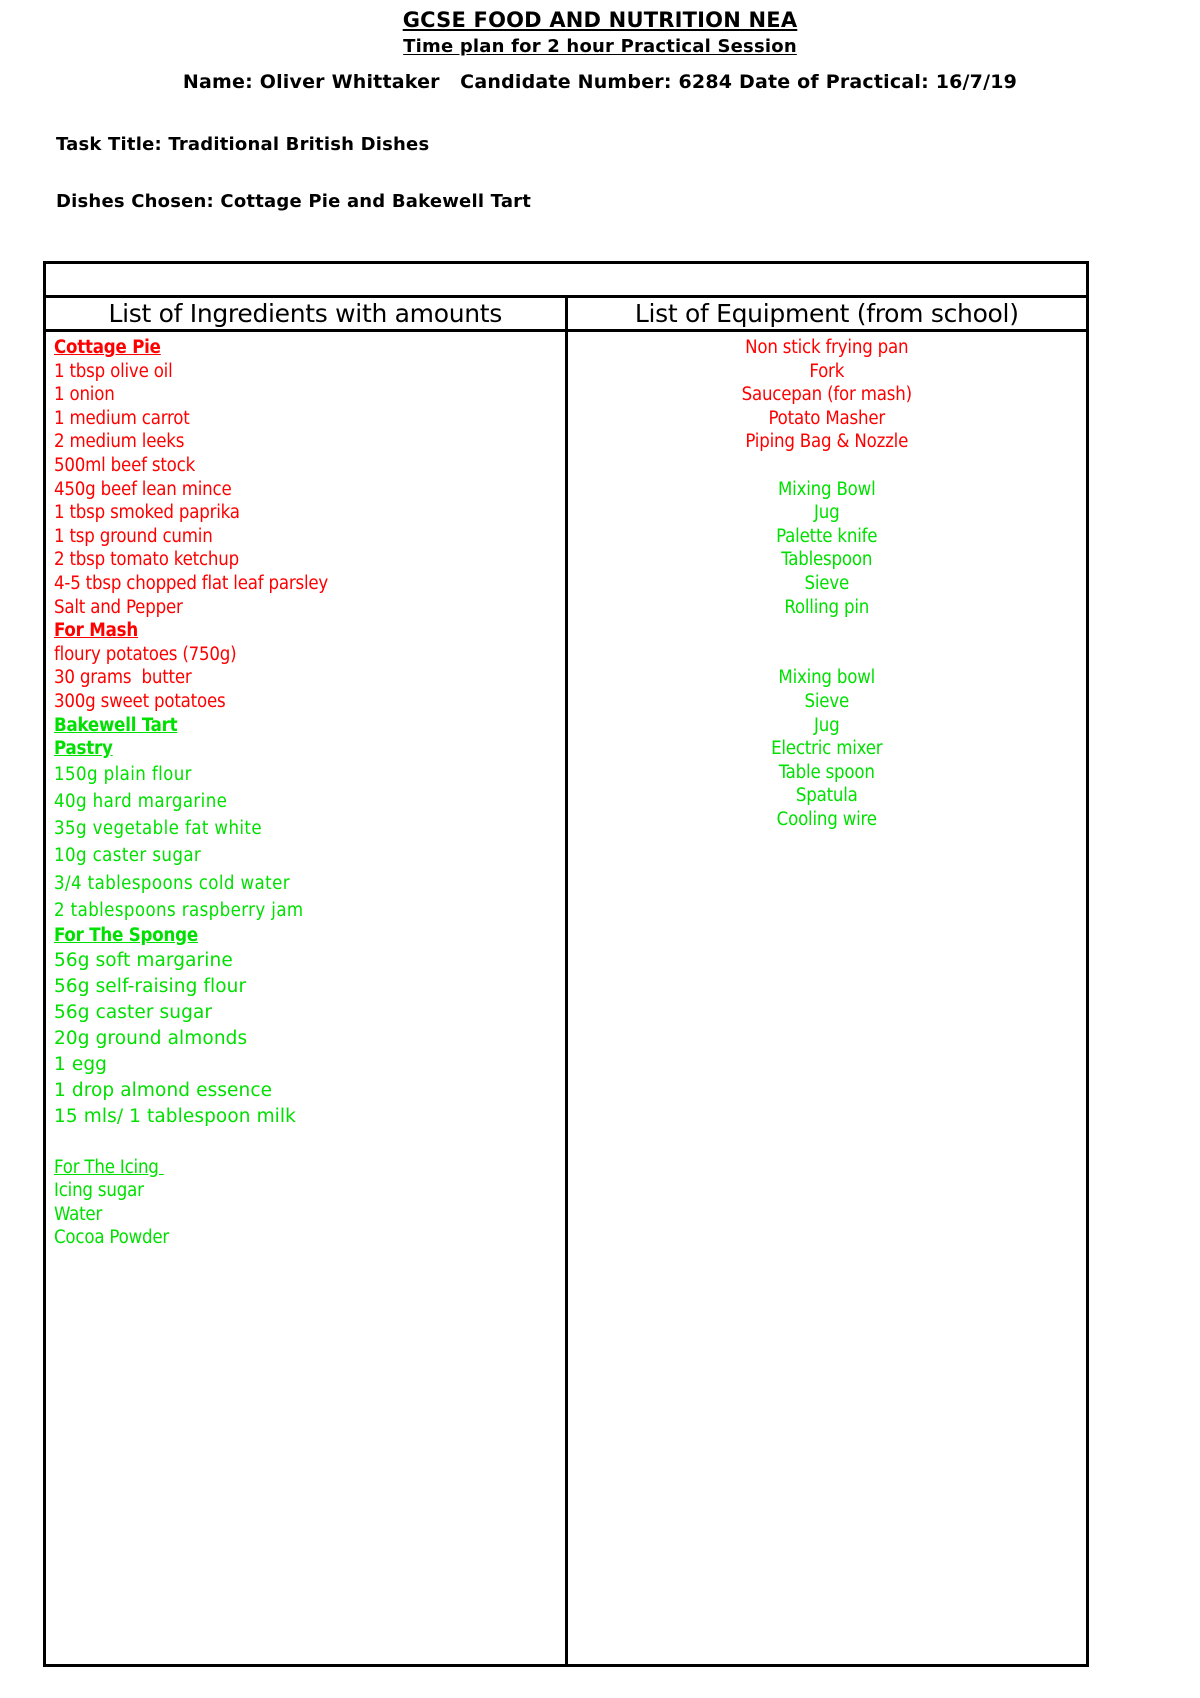 The width and height of the screenshot is (1200, 1698). I want to click on ingredient-item: 3/4 tablespoons cold water, so click(172, 883).